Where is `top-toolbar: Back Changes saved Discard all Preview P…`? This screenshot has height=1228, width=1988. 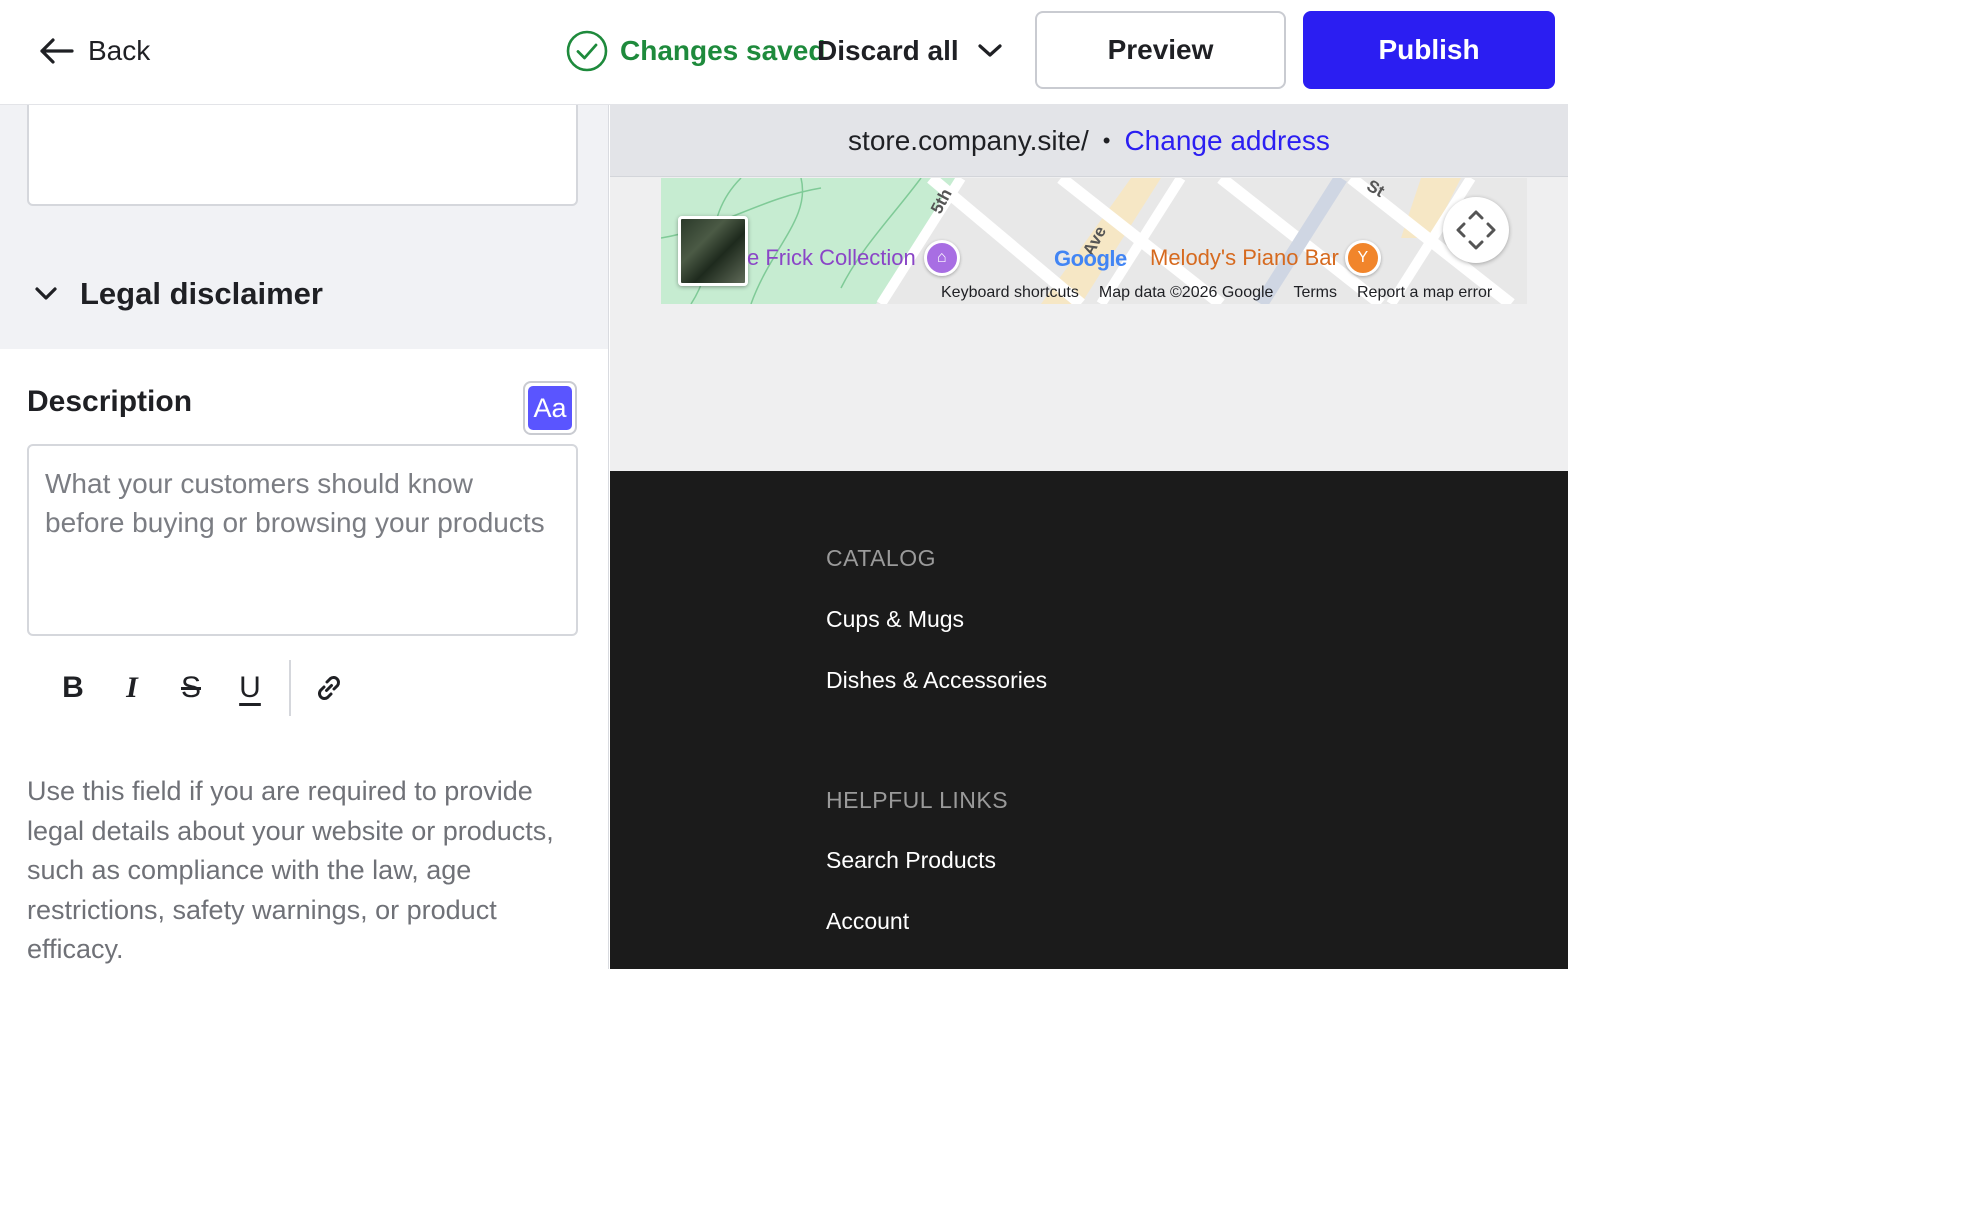 top-toolbar: Back Changes saved Discard all Preview P… is located at coordinates (784, 52).